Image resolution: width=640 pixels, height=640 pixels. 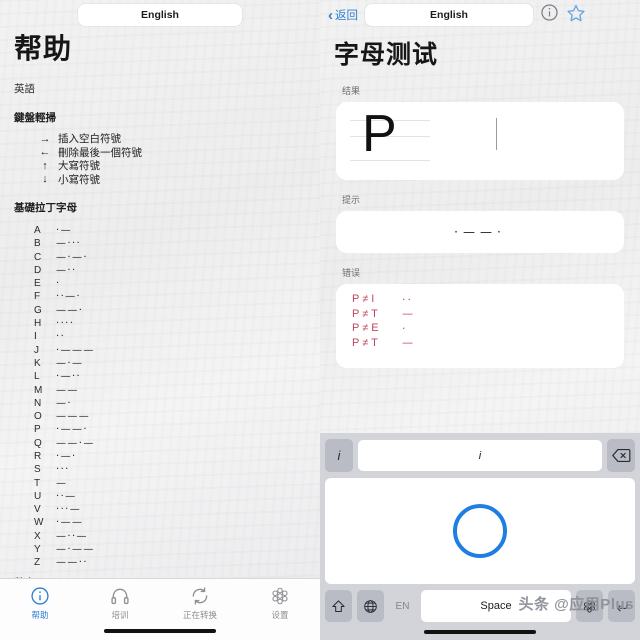 What do you see at coordinates (365, 328) in the screenshot?
I see `error-pair: P ≠ E` at bounding box center [365, 328].